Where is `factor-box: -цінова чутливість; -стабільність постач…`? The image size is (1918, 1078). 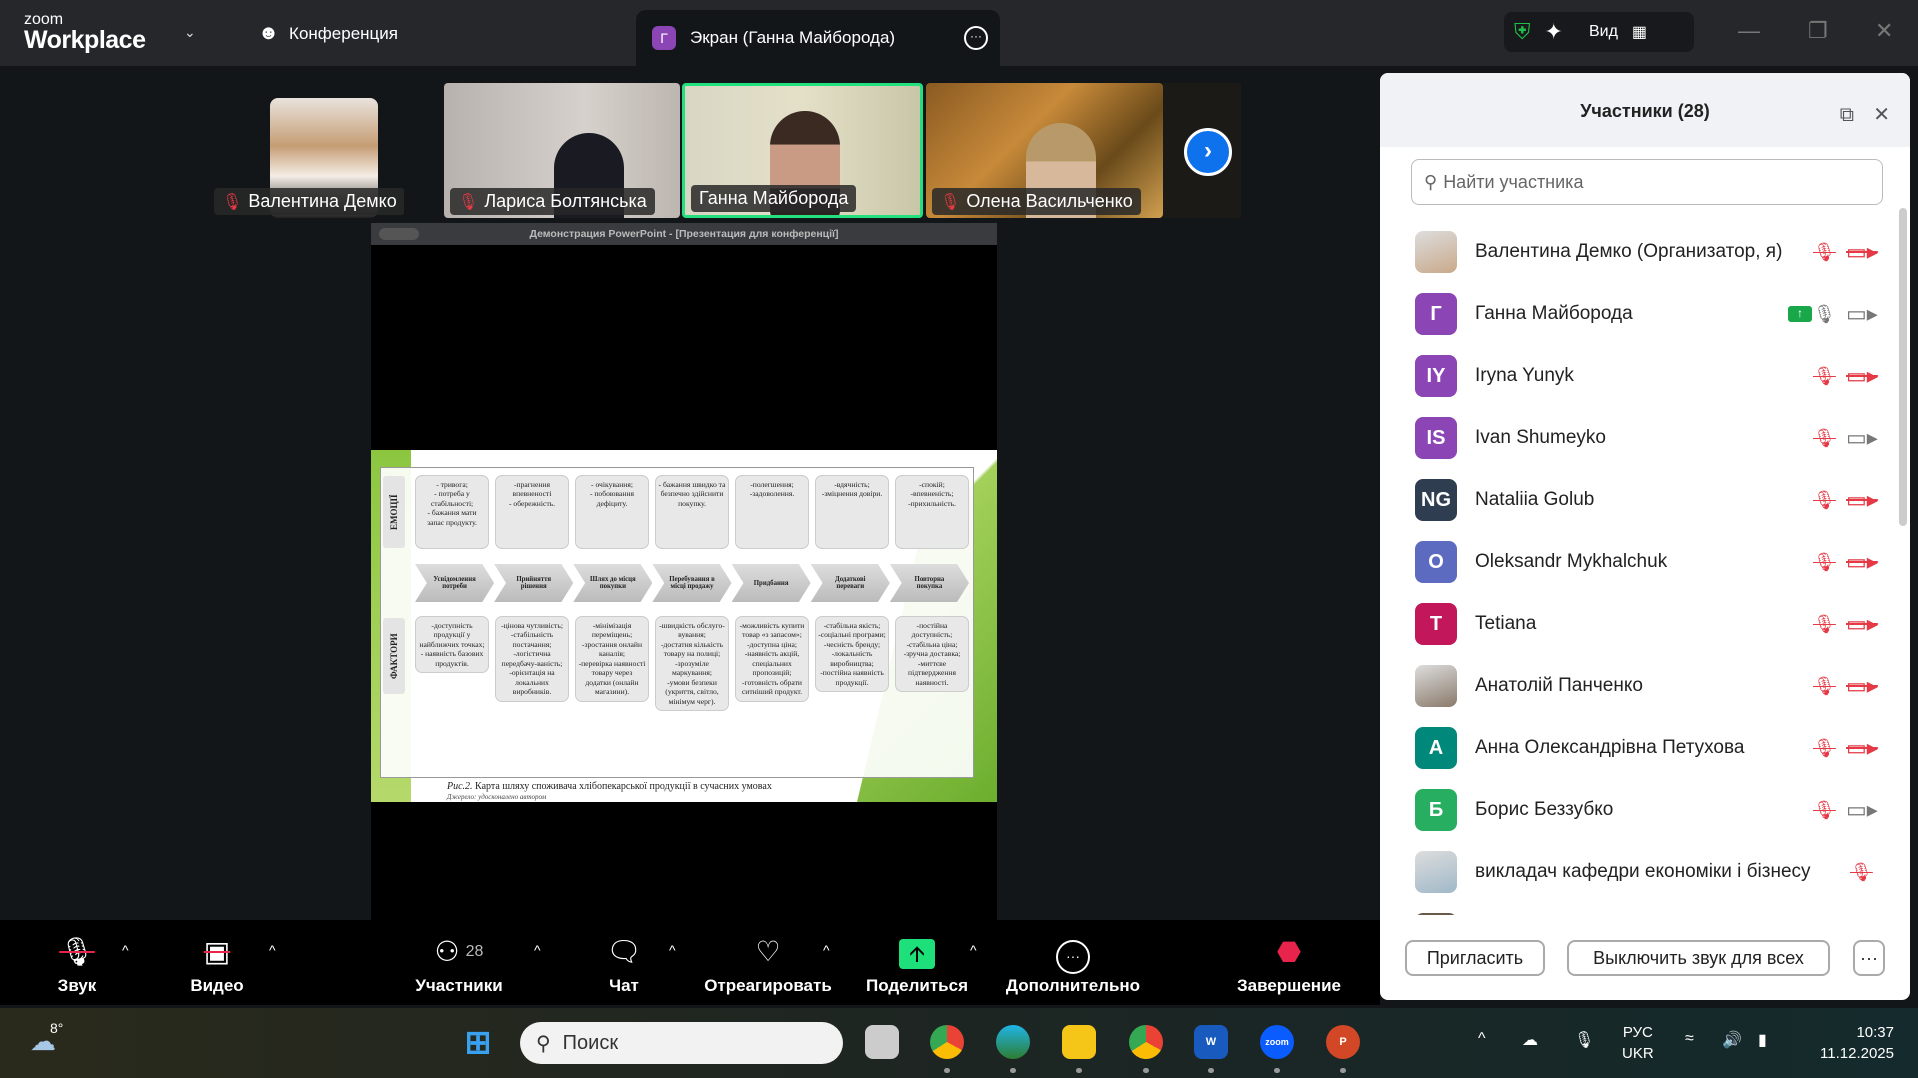 factor-box: -цінова чутливість; -стабільність постач… is located at coordinates (532, 659).